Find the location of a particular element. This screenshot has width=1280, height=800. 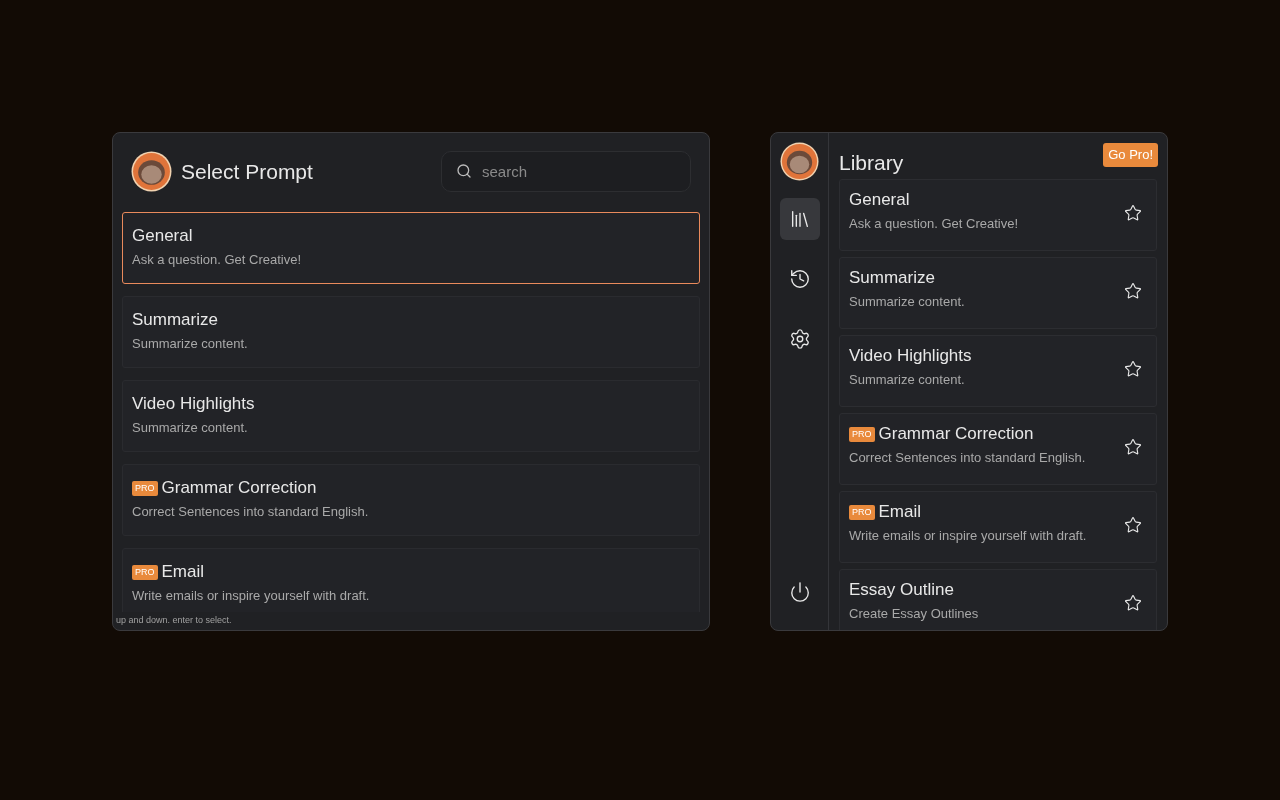

panel-title: Select Prompt is located at coordinates (247, 171).